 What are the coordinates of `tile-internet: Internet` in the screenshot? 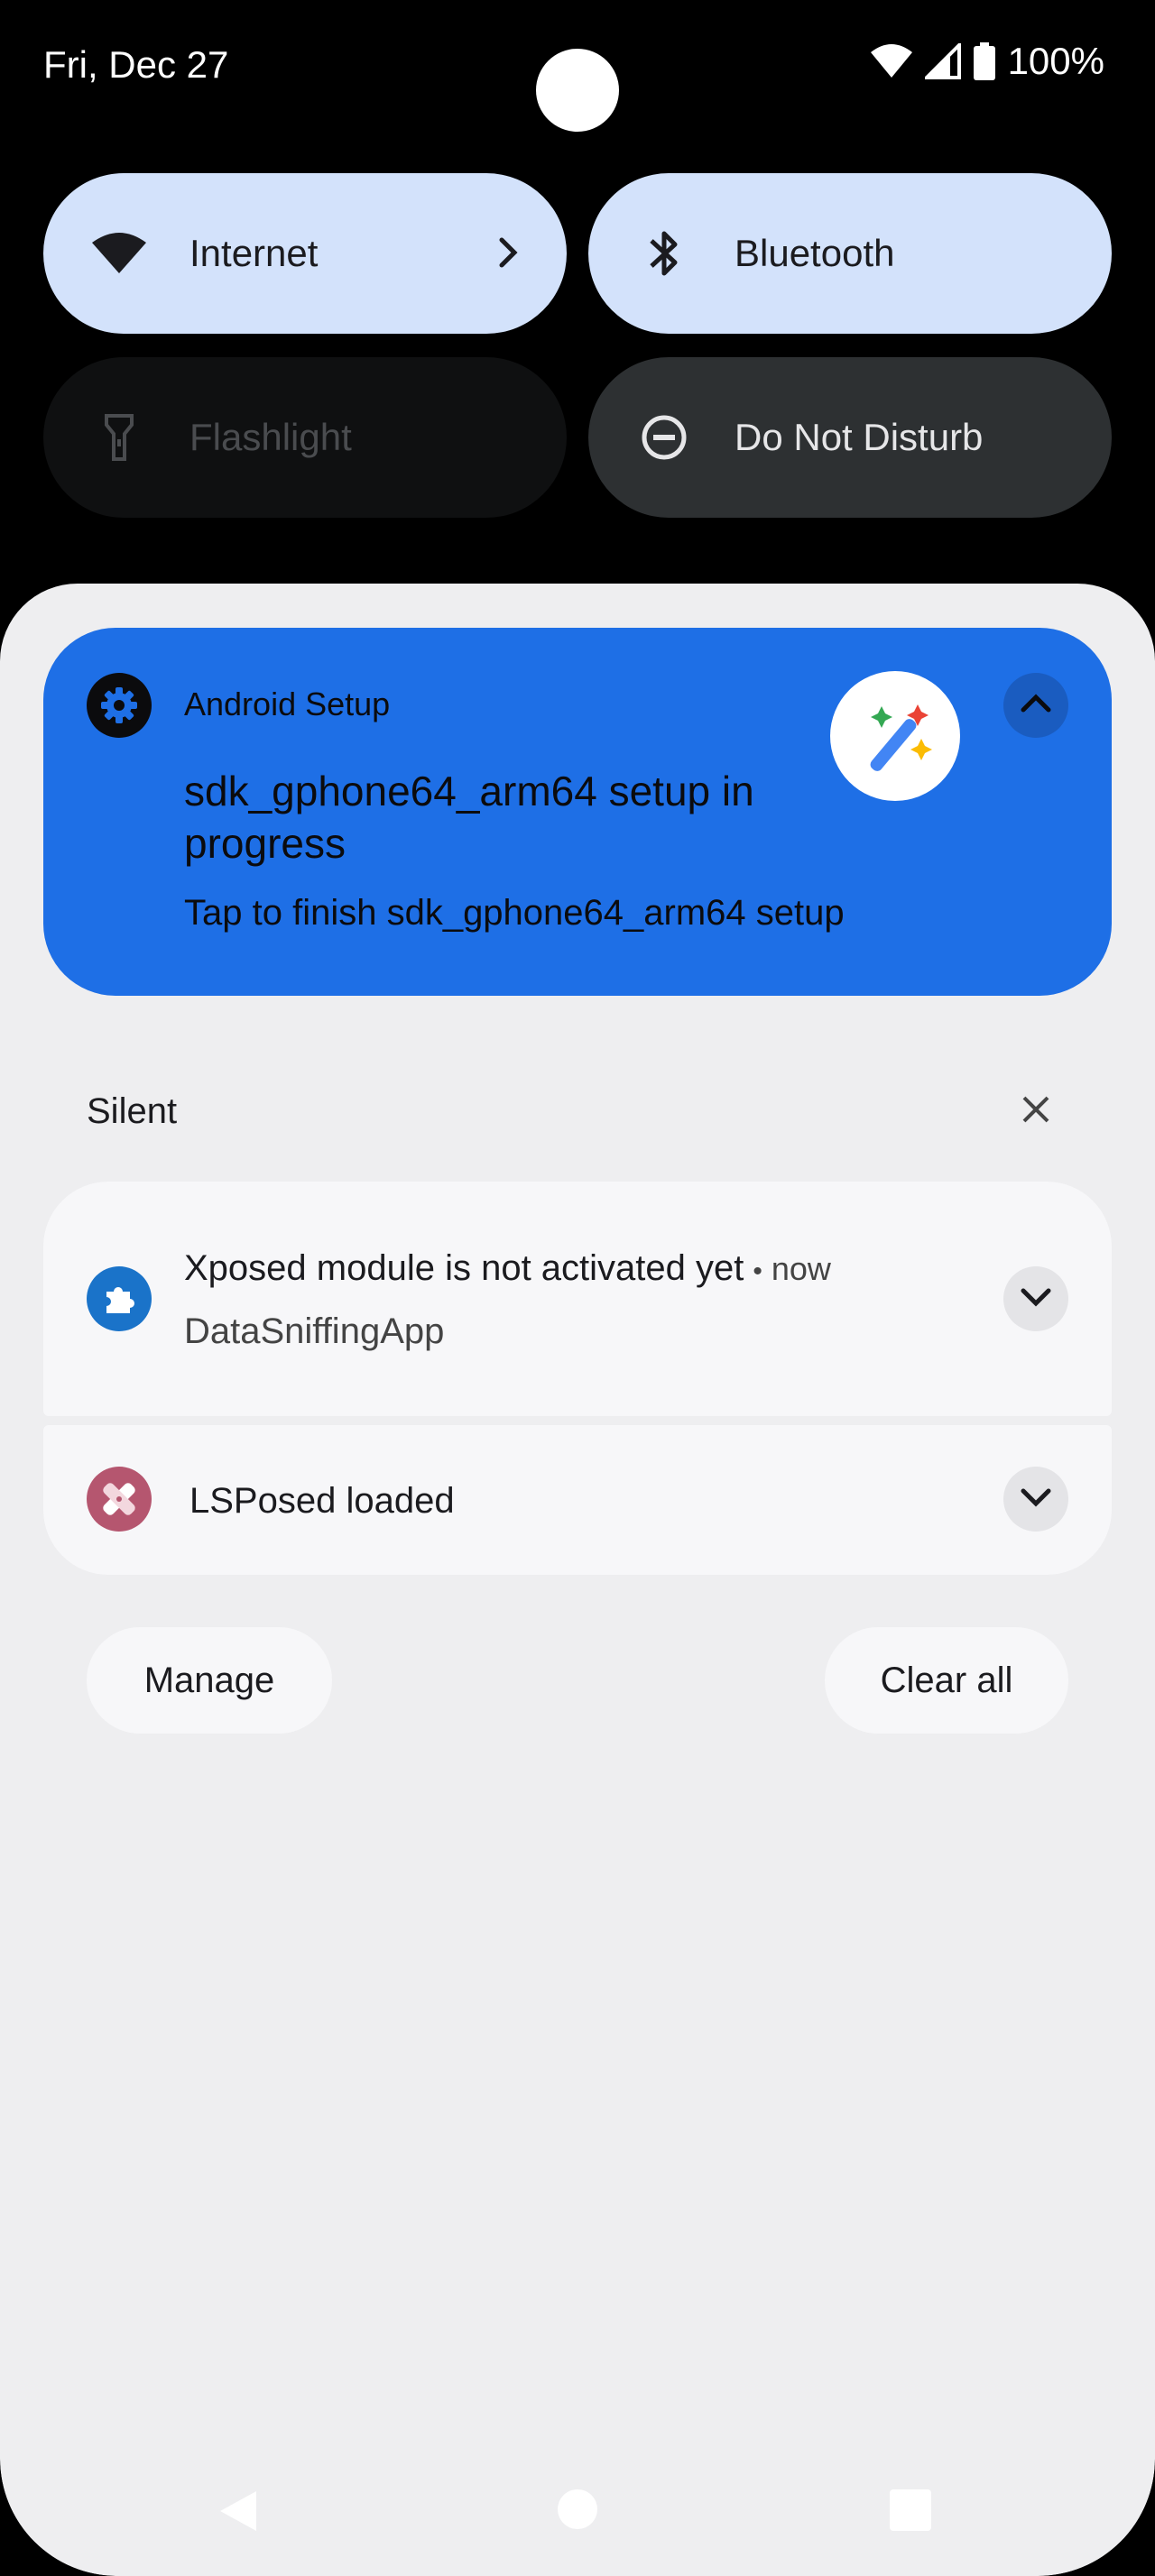 It's located at (305, 253).